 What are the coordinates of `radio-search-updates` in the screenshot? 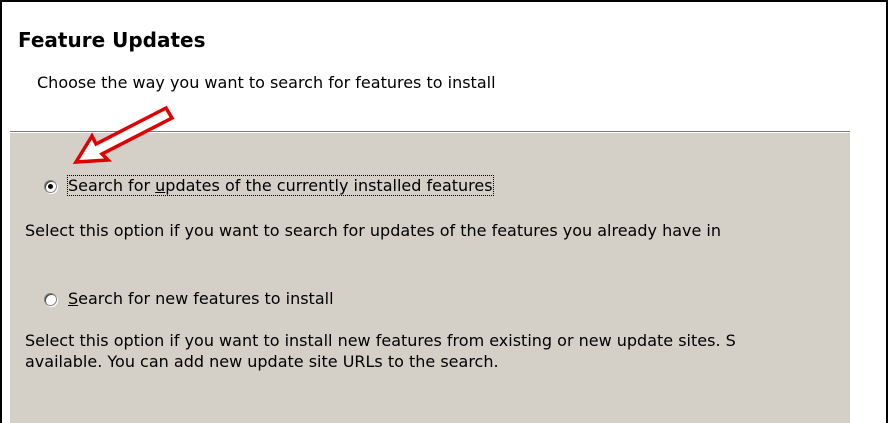 It's located at (50, 186).